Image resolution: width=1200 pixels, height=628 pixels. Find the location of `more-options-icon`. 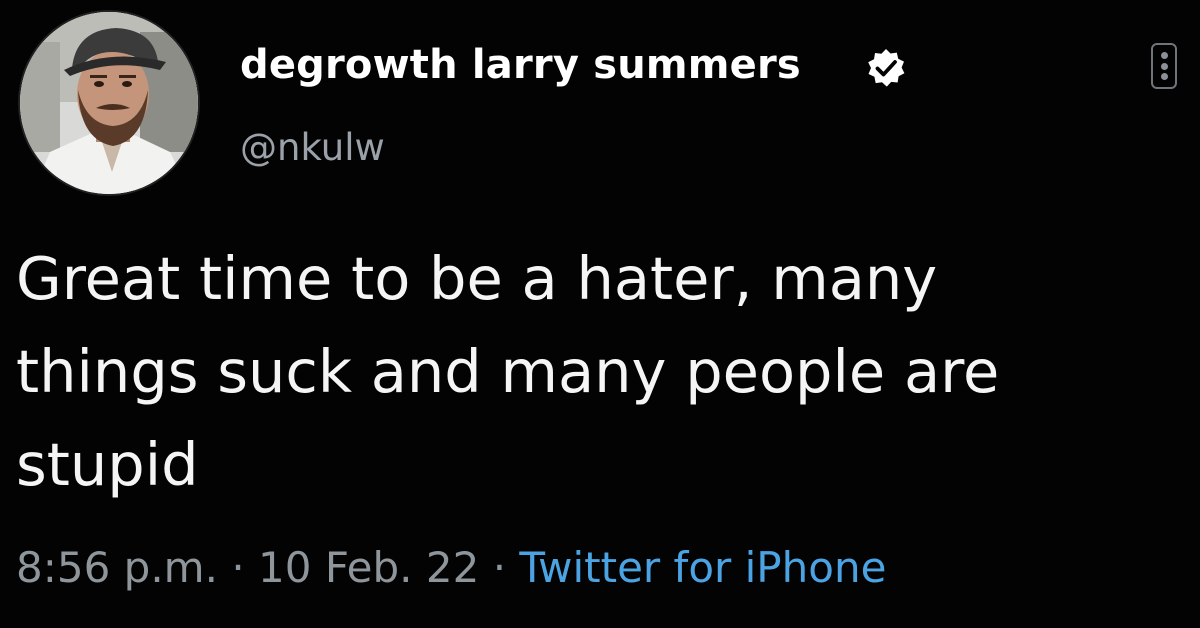

more-options-icon is located at coordinates (1164, 66).